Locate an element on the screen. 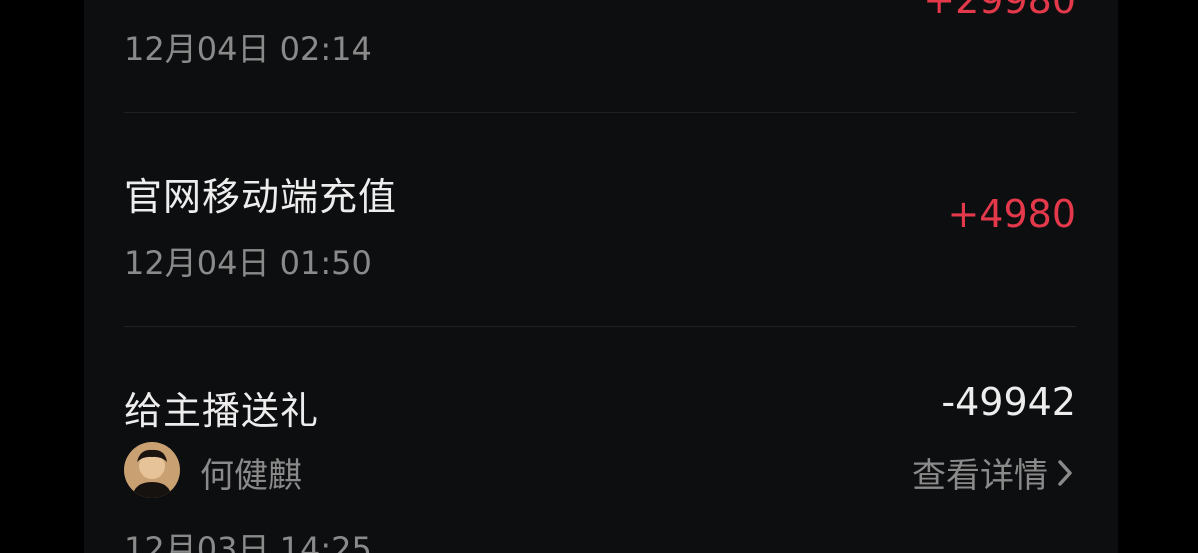 The height and width of the screenshot is (553, 1198). view-details-label: 查看详情 is located at coordinates (980, 476).